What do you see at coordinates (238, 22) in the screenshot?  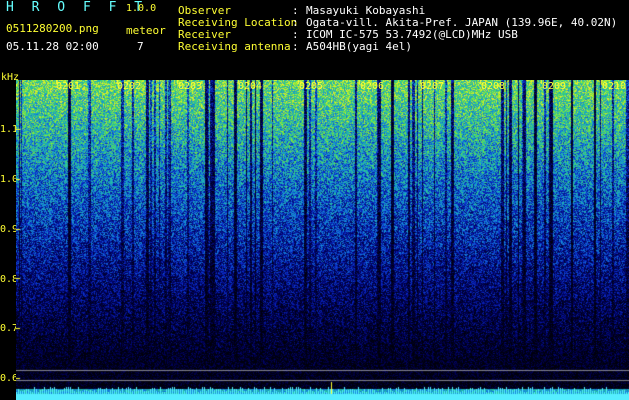 I see `info-label: Receiving Location` at bounding box center [238, 22].